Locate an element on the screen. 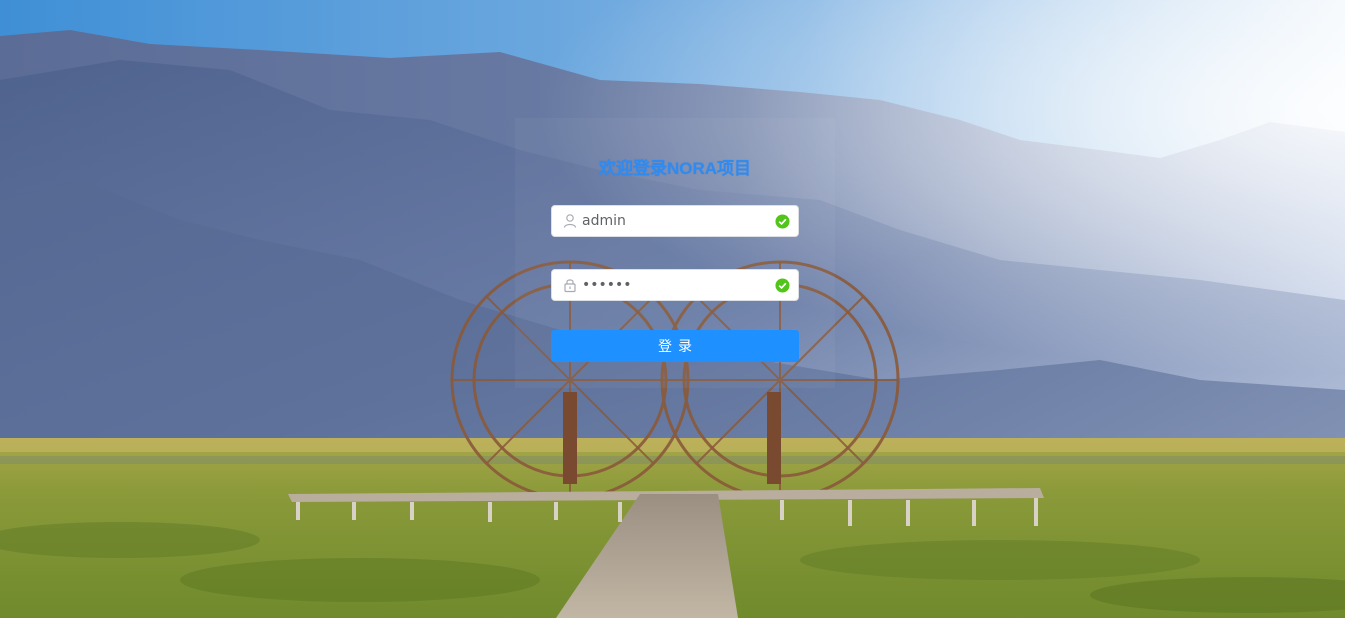 The width and height of the screenshot is (1345, 618). password-input is located at coordinates (672, 285).